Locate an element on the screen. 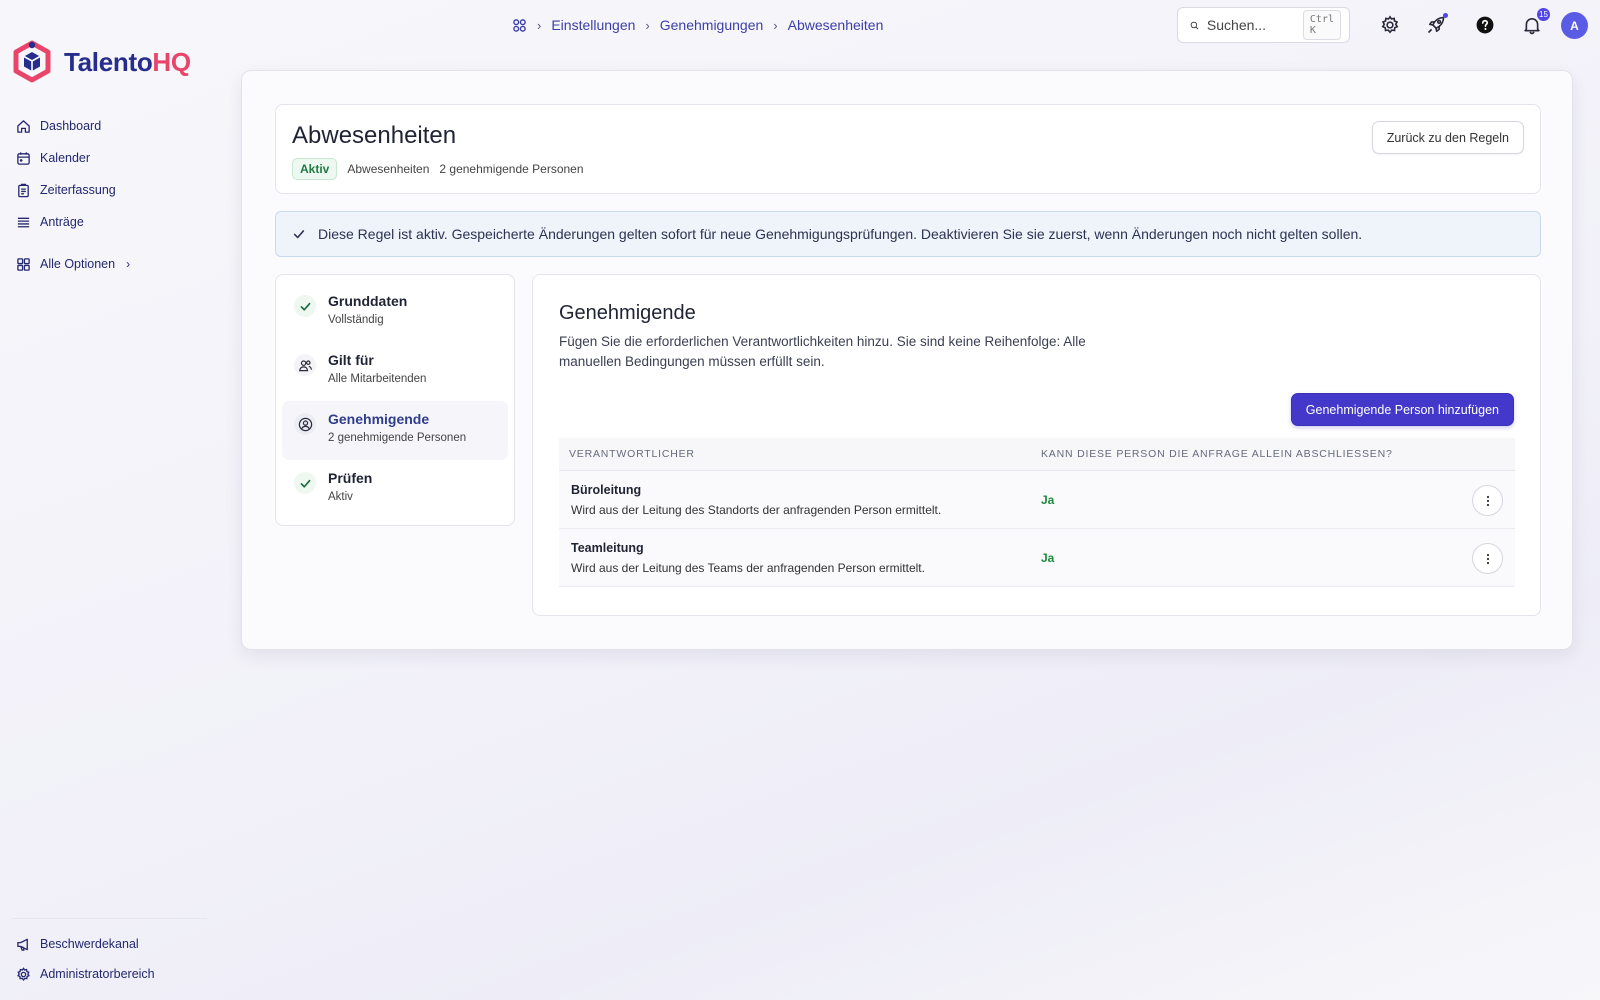  megaphone-icon is located at coordinates (22, 944).